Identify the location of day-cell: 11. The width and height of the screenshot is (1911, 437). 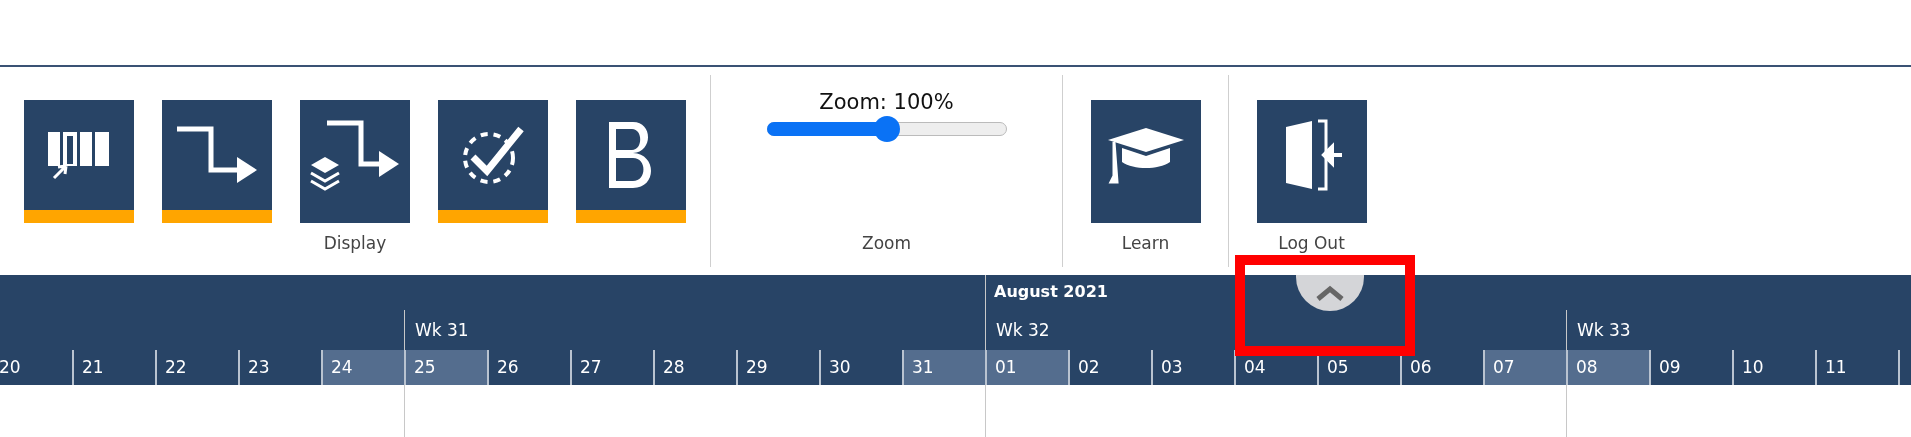
(1856, 367).